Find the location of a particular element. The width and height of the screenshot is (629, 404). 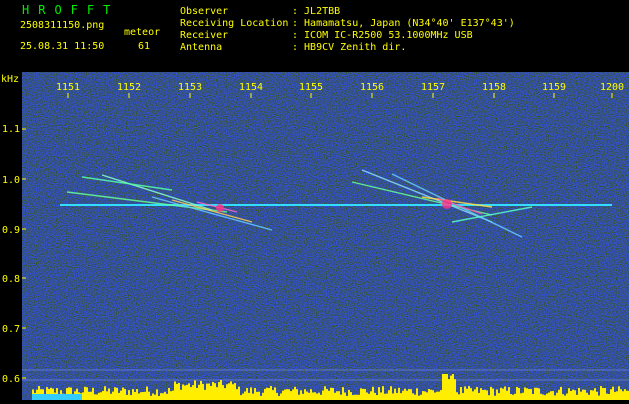

x-tick-label: 1200 is located at coordinates (612, 87).